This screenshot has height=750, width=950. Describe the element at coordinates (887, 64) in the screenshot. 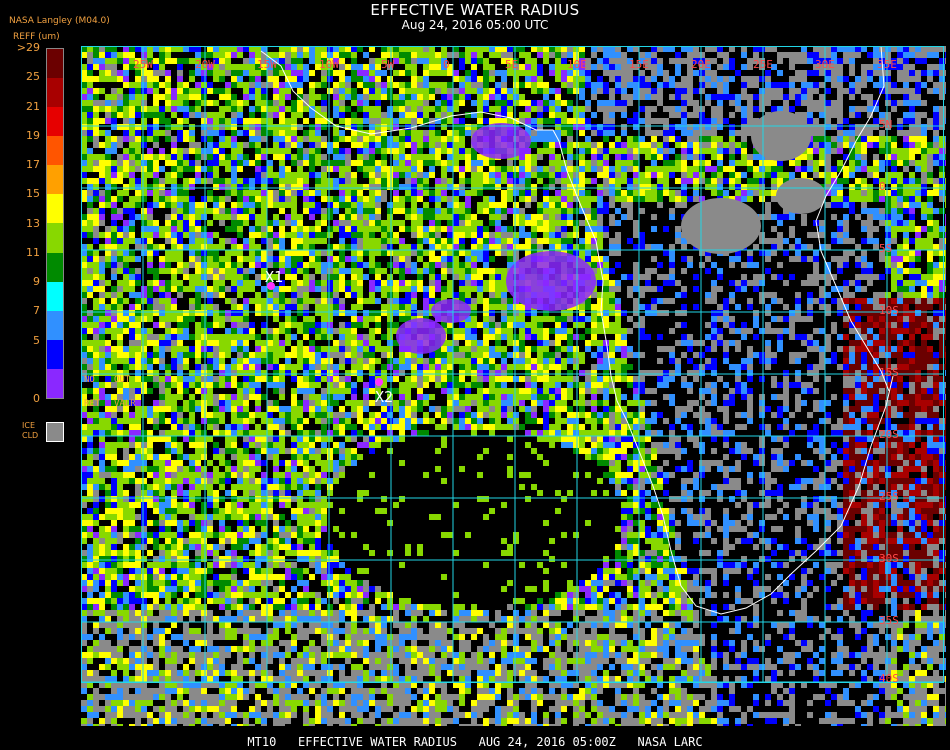

I see `longitude-label: 35E` at that location.